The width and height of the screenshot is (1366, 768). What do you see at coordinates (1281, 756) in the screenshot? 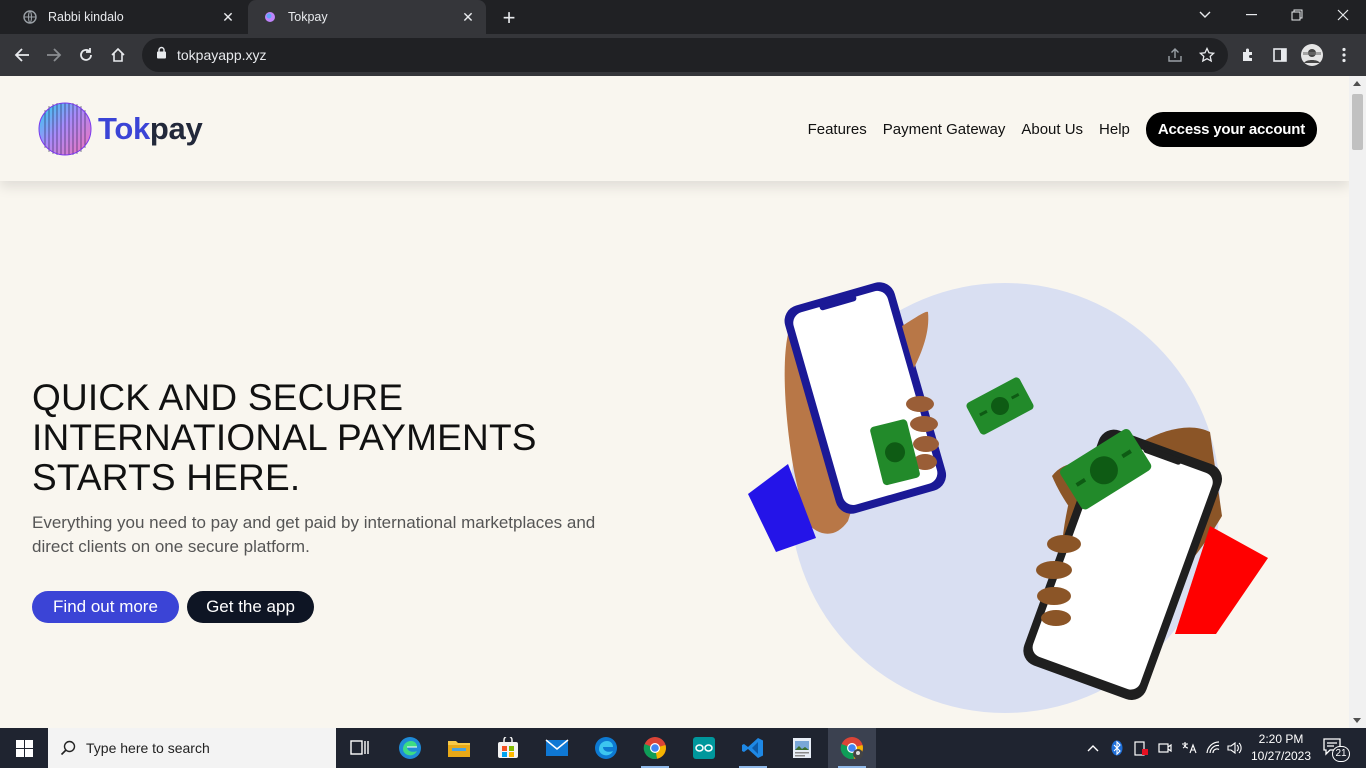
I see `clock-date: 10/27/2023` at bounding box center [1281, 756].